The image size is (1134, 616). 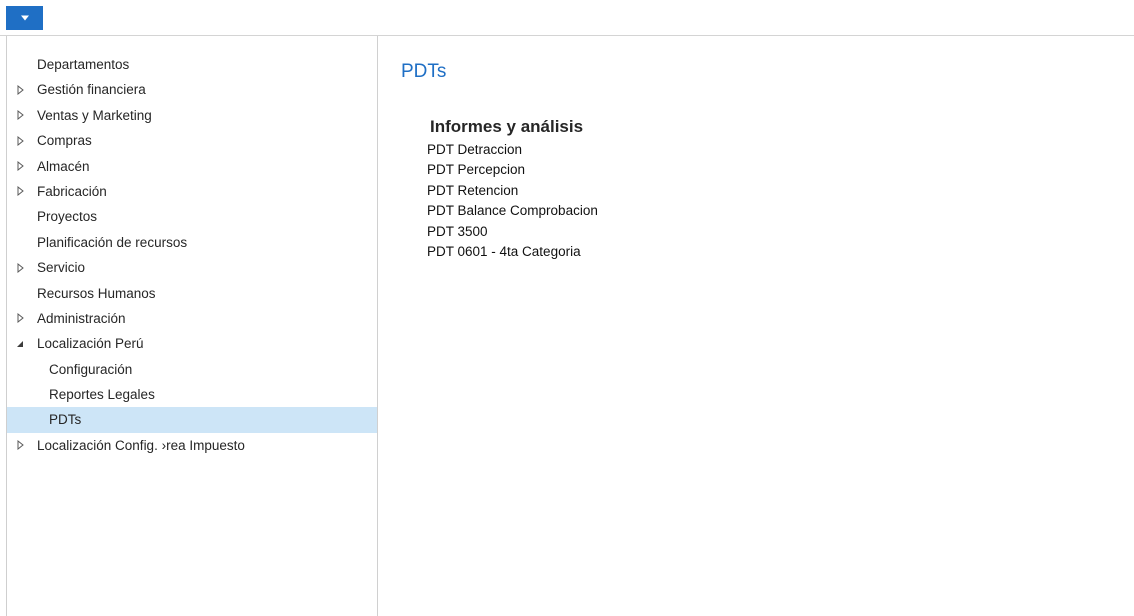 I want to click on sidebar-item-label: Ventas y Marketing, so click(x=94, y=115).